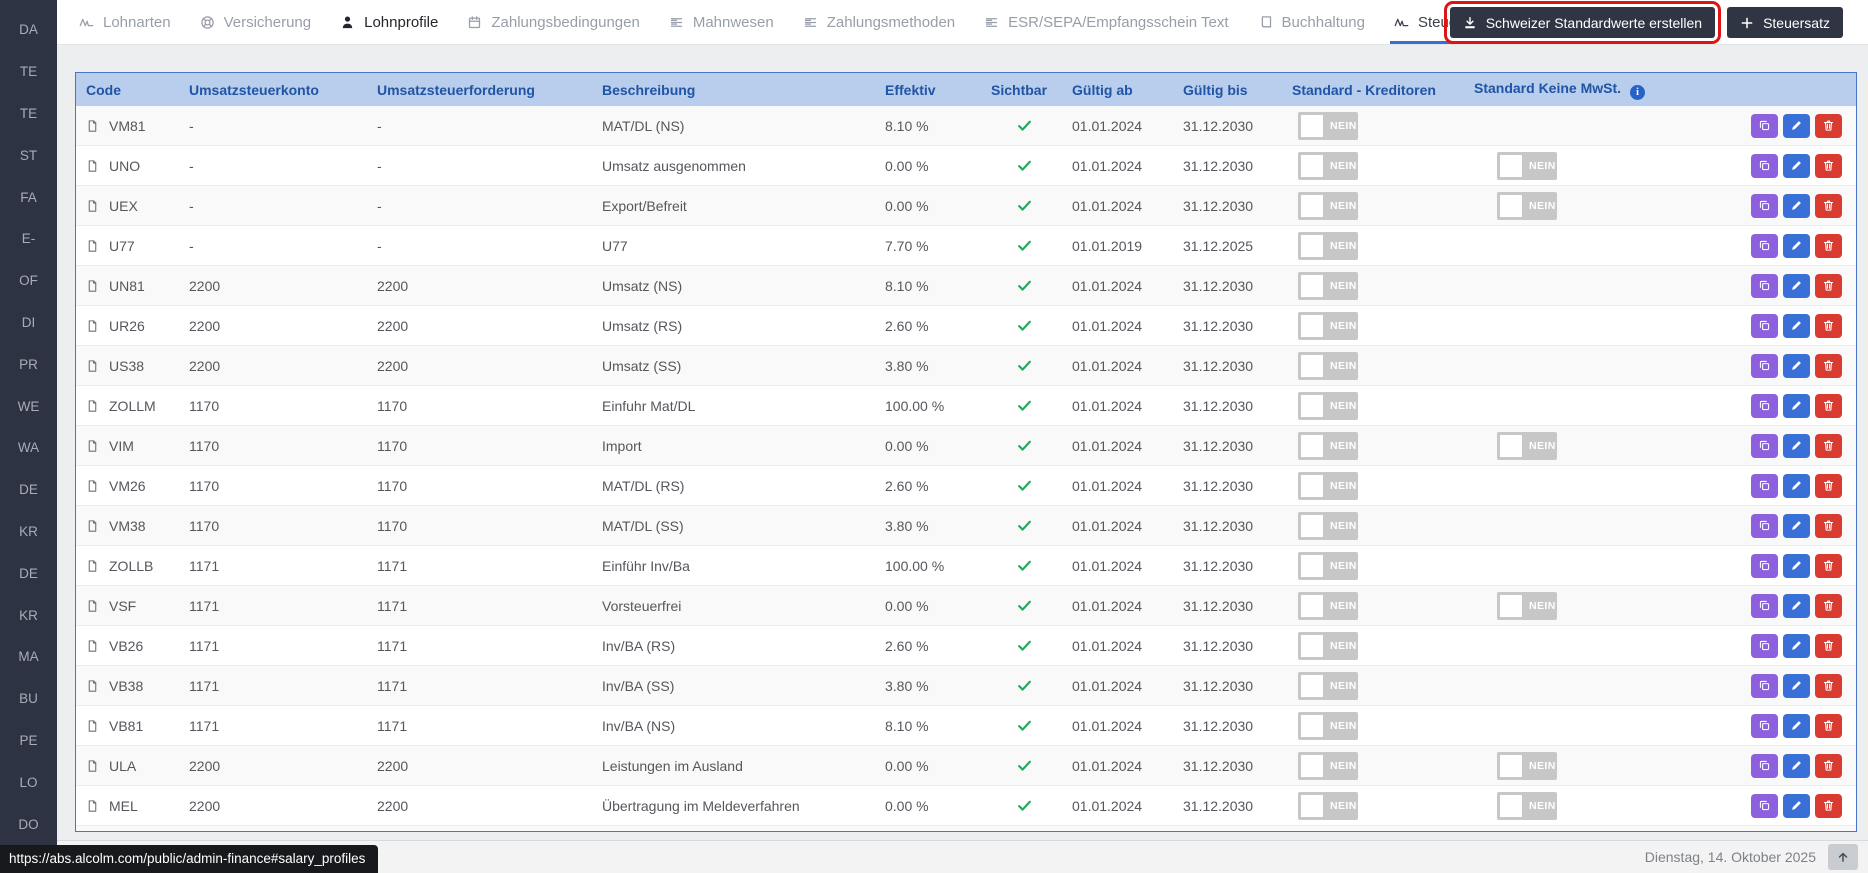 This screenshot has height=873, width=1868. I want to click on sidebar-item-st: ST, so click(28, 155).